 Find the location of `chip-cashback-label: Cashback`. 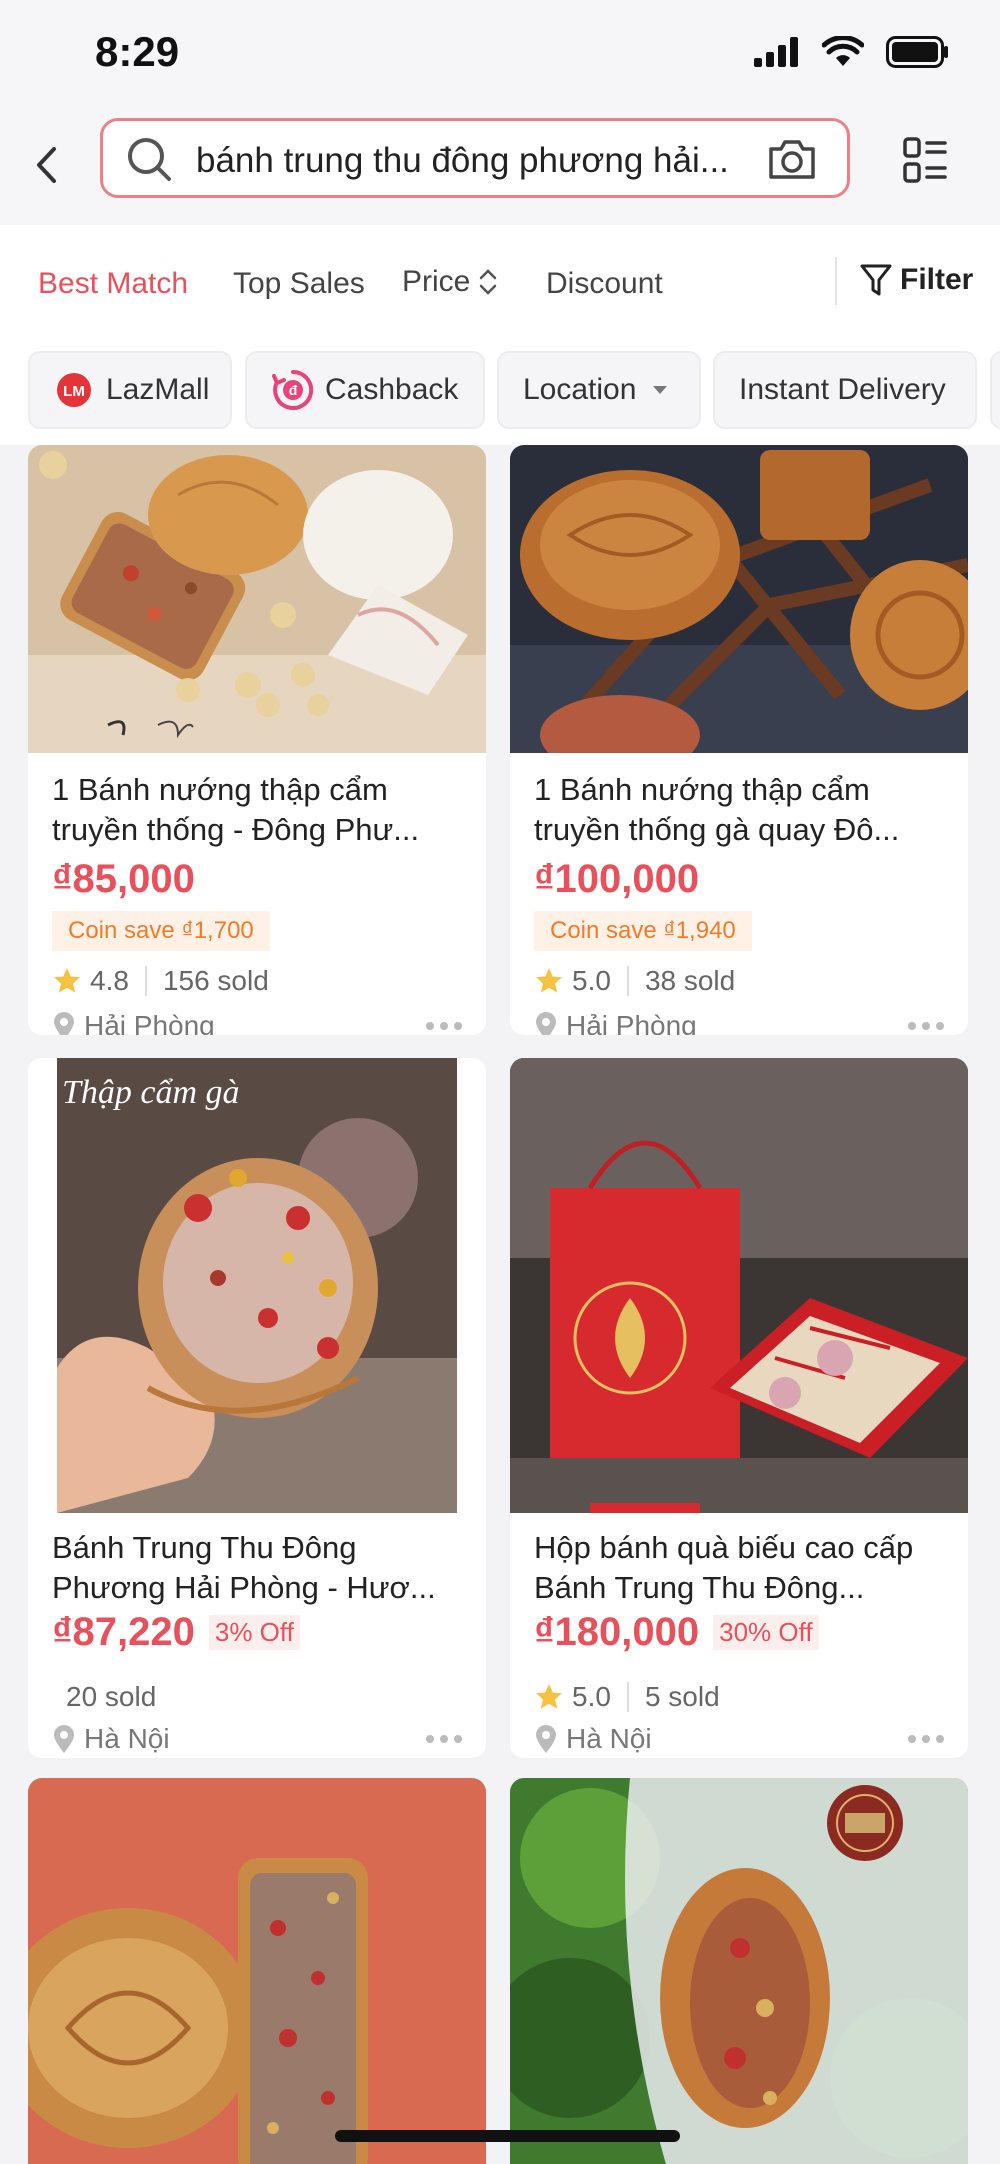

chip-cashback-label: Cashback is located at coordinates (392, 389).